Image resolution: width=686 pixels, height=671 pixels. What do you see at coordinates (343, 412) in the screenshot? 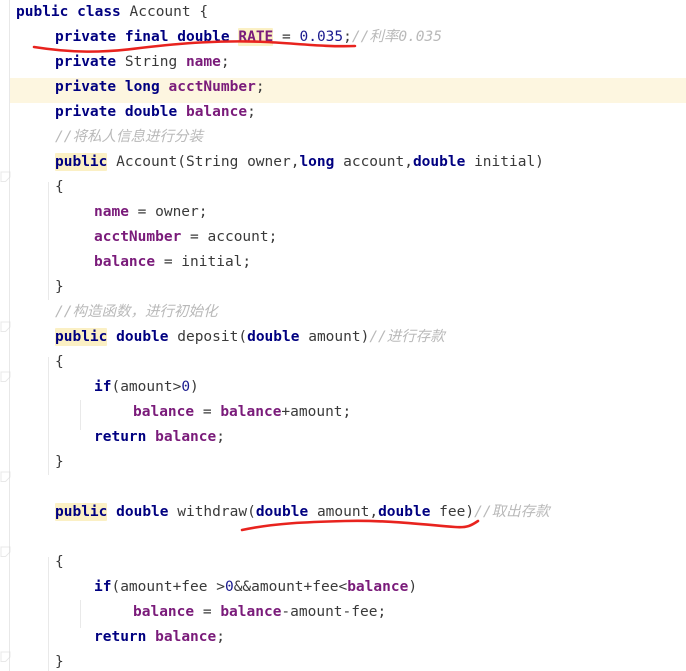
I see `code-line: balance = balance+amount;` at bounding box center [343, 412].